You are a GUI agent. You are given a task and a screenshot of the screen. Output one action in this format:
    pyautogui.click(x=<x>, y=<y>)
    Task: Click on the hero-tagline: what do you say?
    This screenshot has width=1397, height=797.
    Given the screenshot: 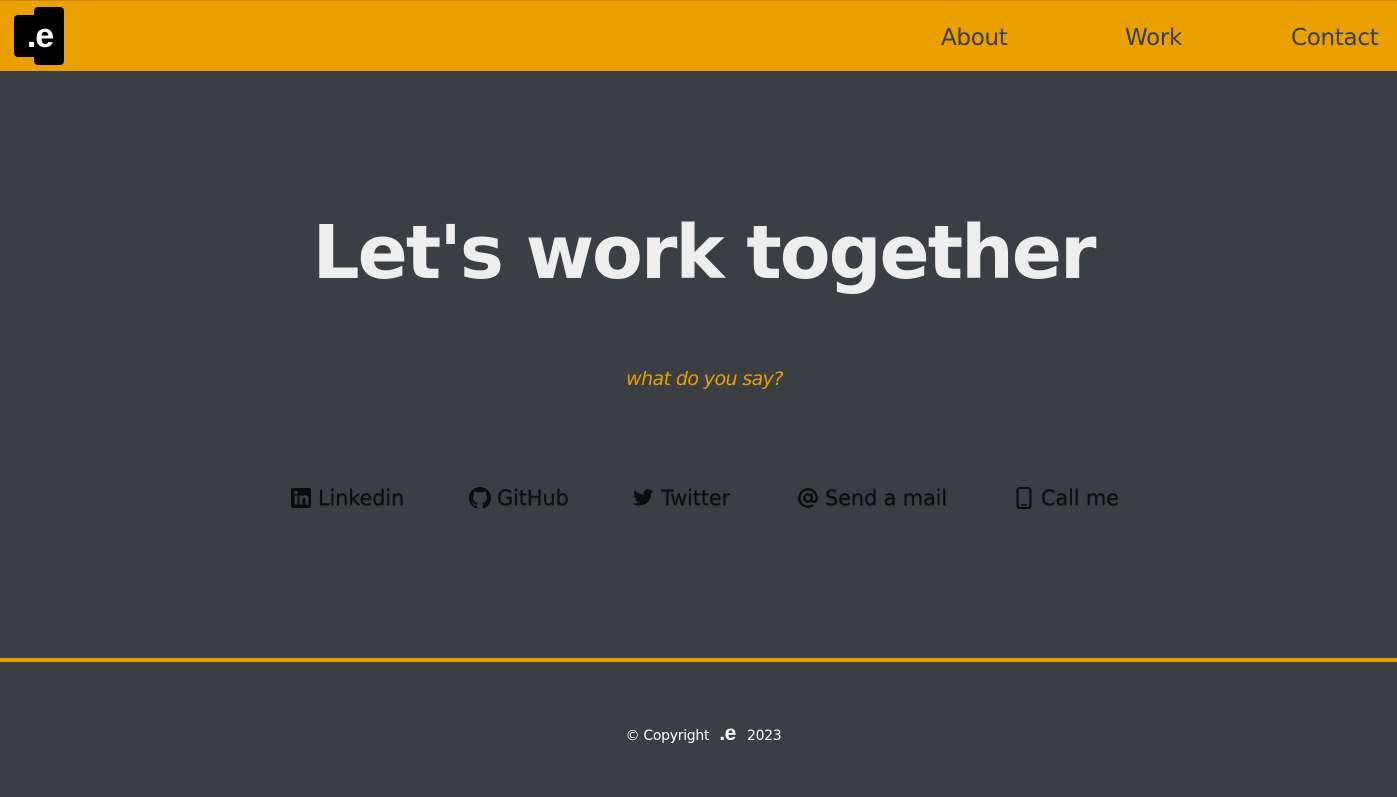 What is the action you would take?
    pyautogui.click(x=704, y=379)
    